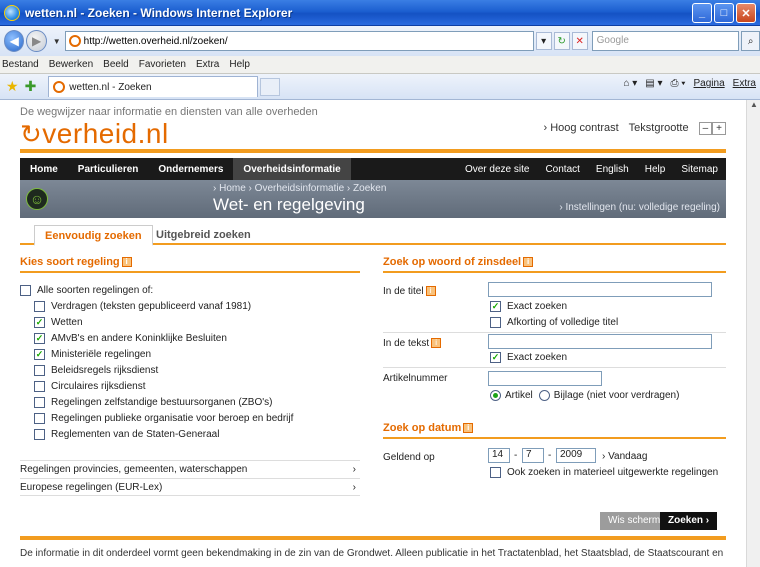  What do you see at coordinates (292, 169) in the screenshot?
I see `nav-overheidsinformatie: Overheidsinformatie` at bounding box center [292, 169].